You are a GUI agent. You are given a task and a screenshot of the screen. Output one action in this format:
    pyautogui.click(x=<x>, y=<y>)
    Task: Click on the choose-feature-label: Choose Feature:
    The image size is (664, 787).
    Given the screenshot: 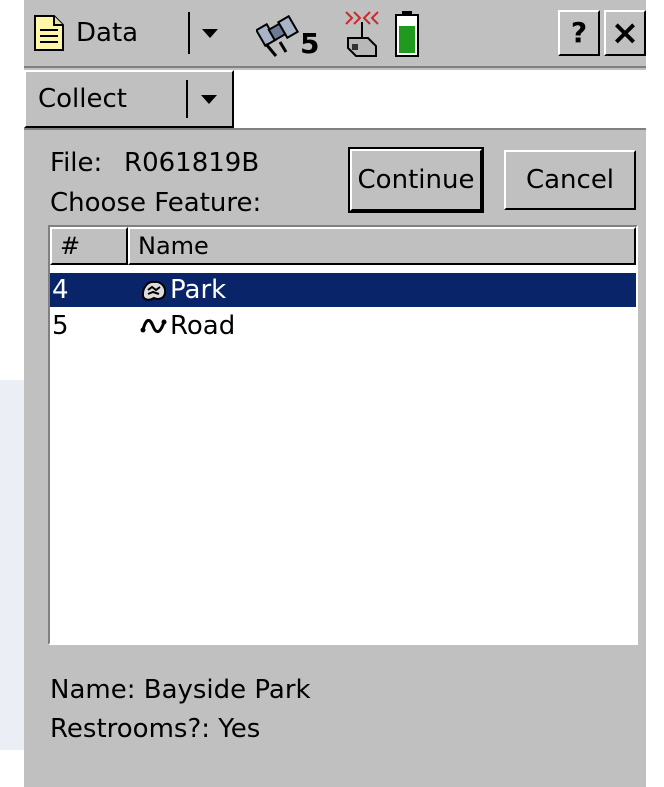 What is the action you would take?
    pyautogui.click(x=156, y=203)
    